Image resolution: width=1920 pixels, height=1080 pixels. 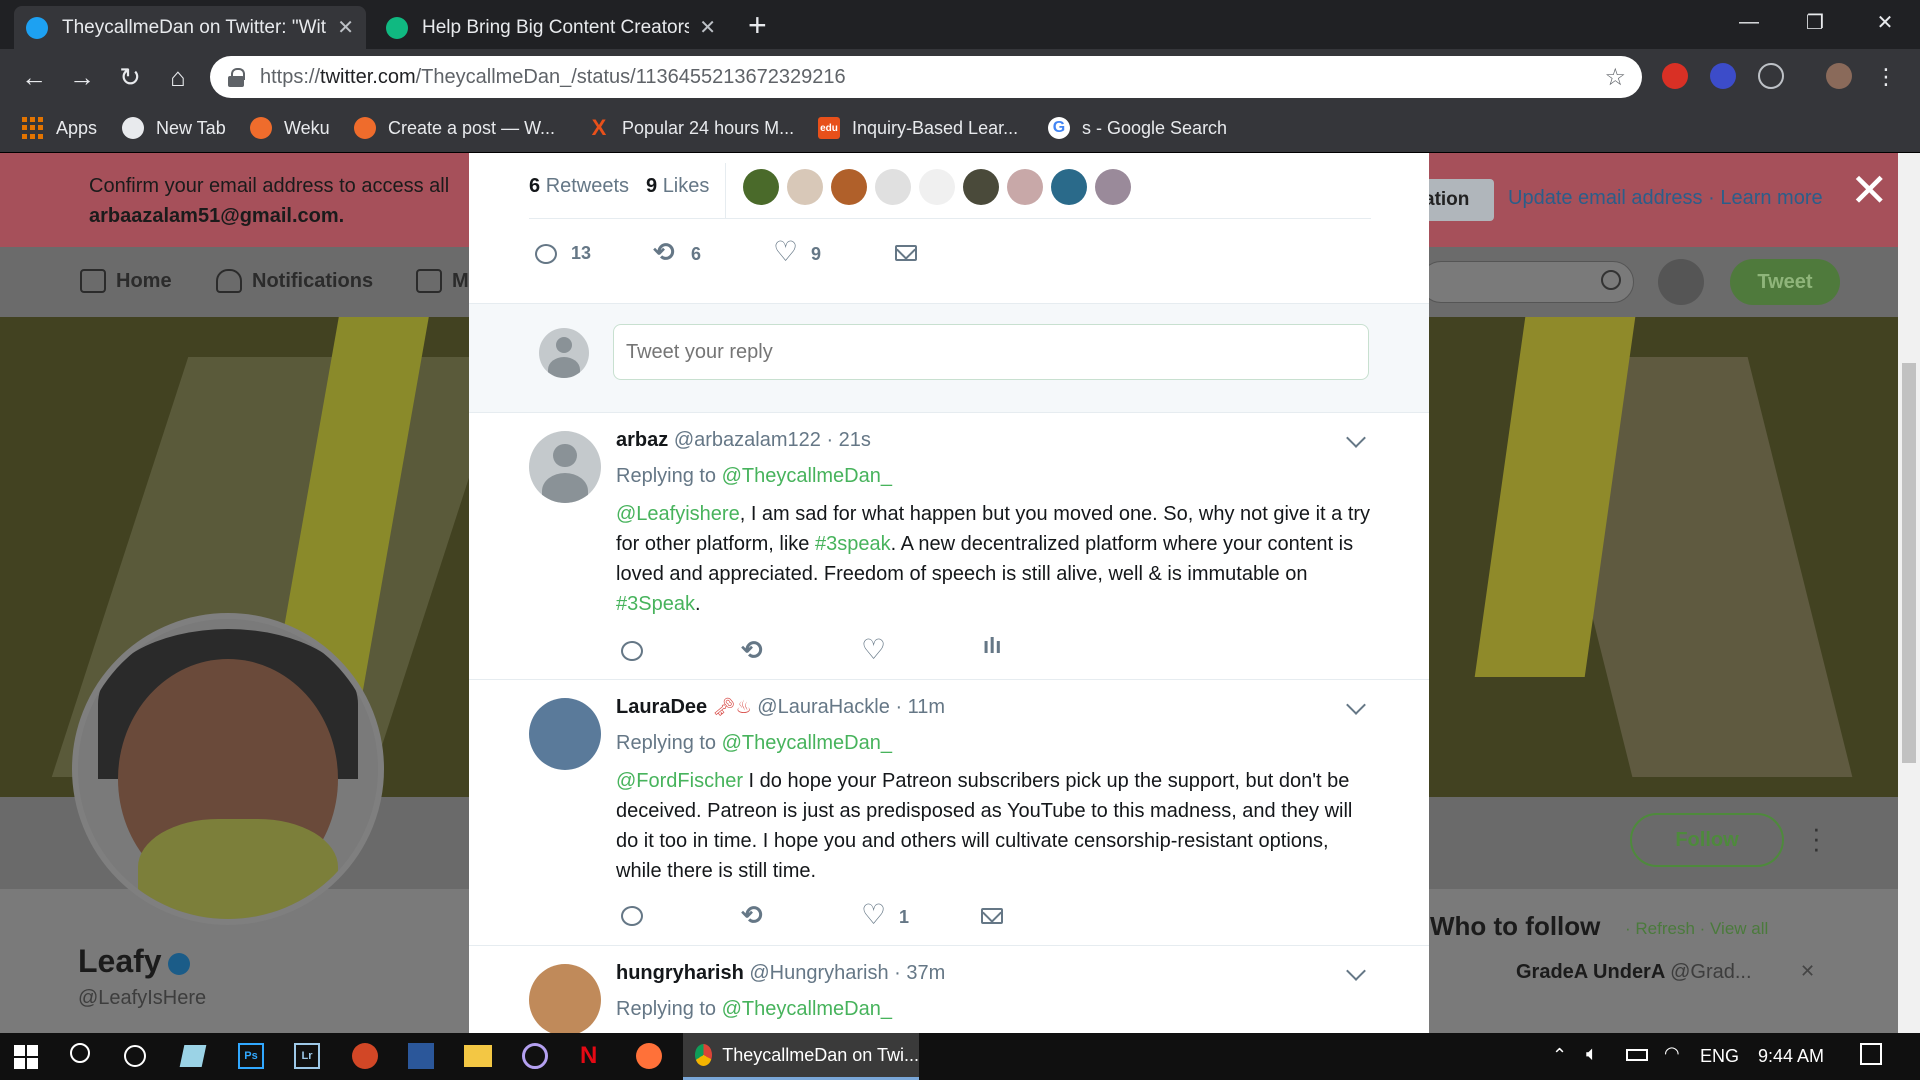 I want to click on wtf-links: · Refresh · View all, so click(x=1696, y=929).